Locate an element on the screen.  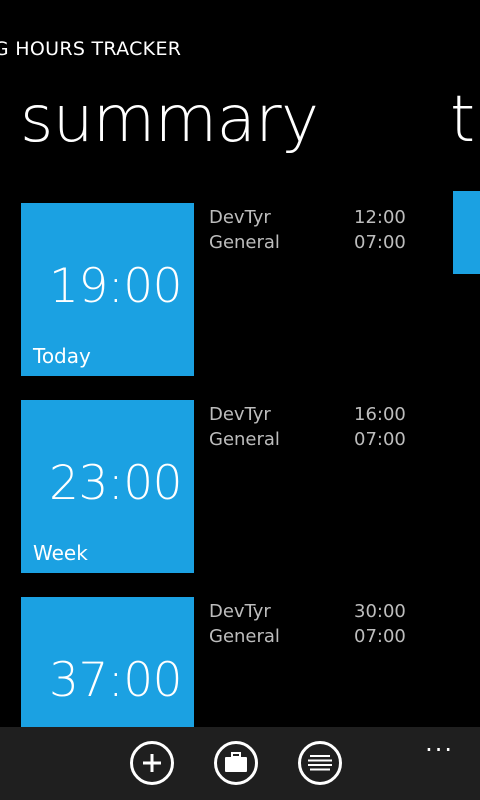
pivot-header-next: t is located at coordinates (462, 120).